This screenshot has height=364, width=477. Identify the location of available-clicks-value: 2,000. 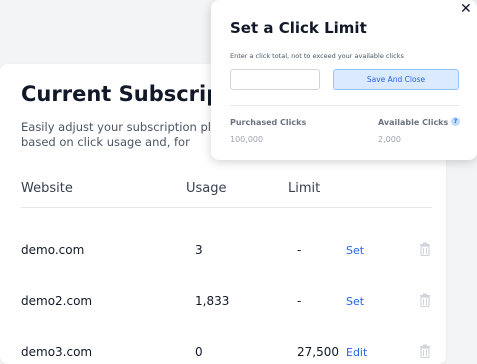
(389, 139).